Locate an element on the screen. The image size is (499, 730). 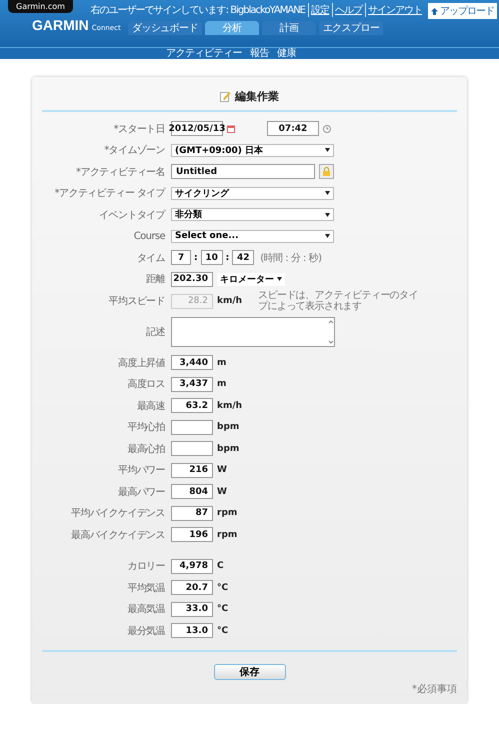
seconds-field: 42 is located at coordinates (243, 258).